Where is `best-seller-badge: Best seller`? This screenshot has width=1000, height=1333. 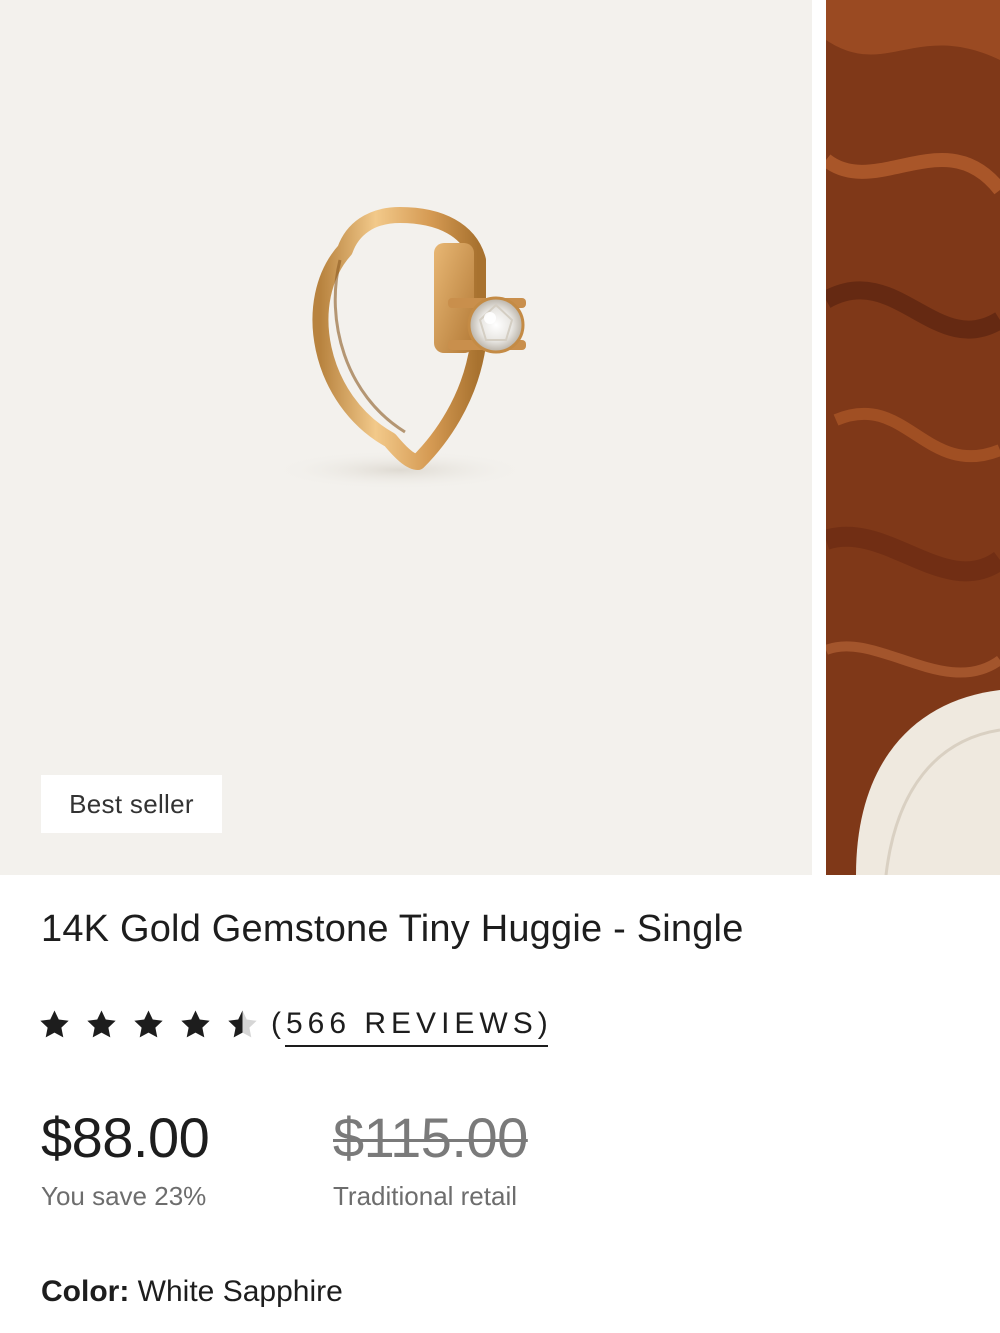
best-seller-badge: Best seller is located at coordinates (131, 804).